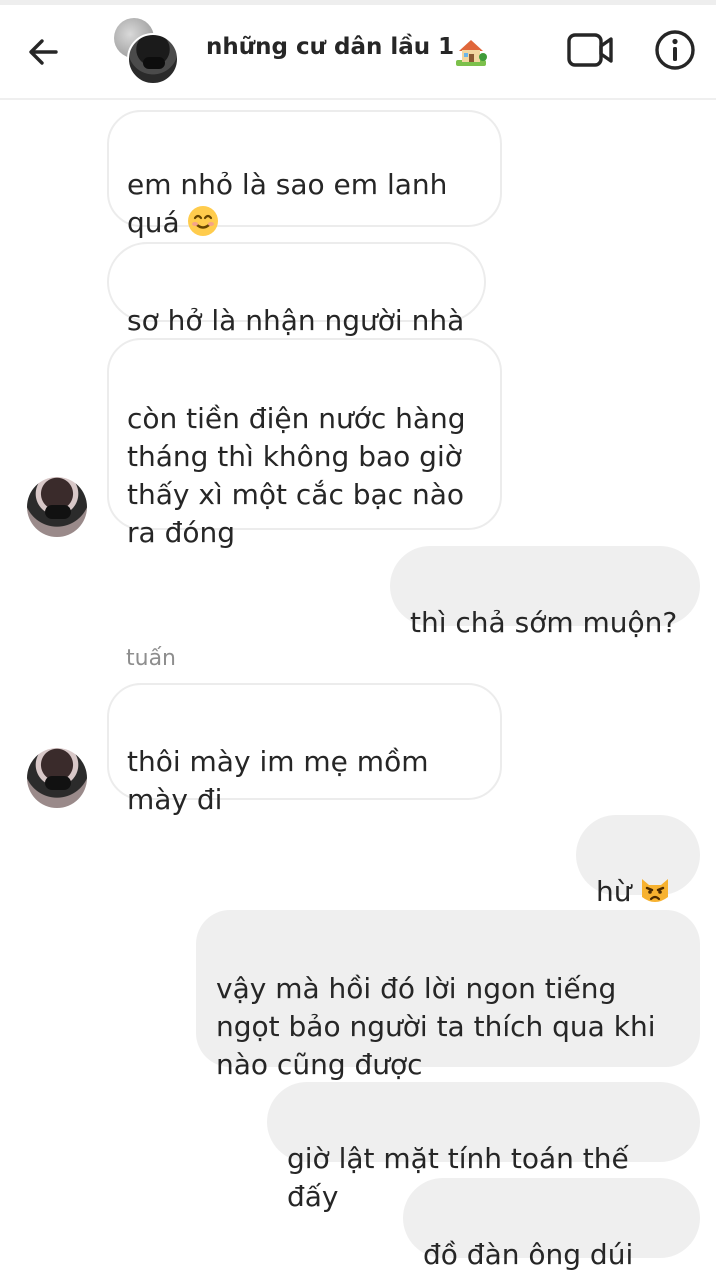 This screenshot has height=1272, width=716. Describe the element at coordinates (614, 891) in the screenshot. I see `message-text: hừ` at that location.